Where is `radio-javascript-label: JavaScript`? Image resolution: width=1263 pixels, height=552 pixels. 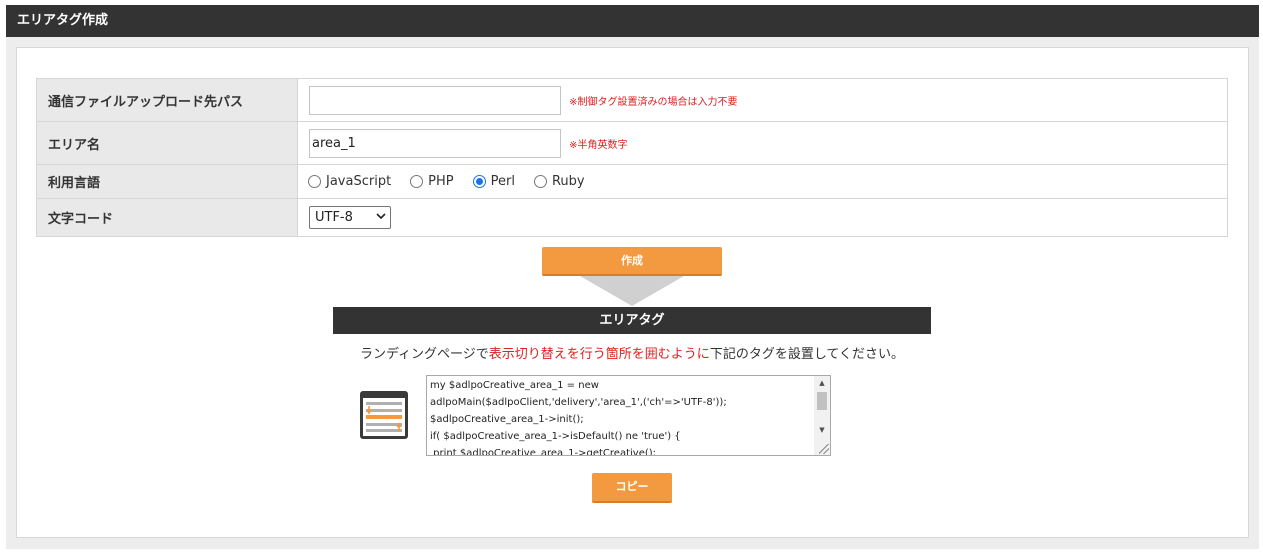
radio-javascript-label: JavaScript is located at coordinates (359, 181).